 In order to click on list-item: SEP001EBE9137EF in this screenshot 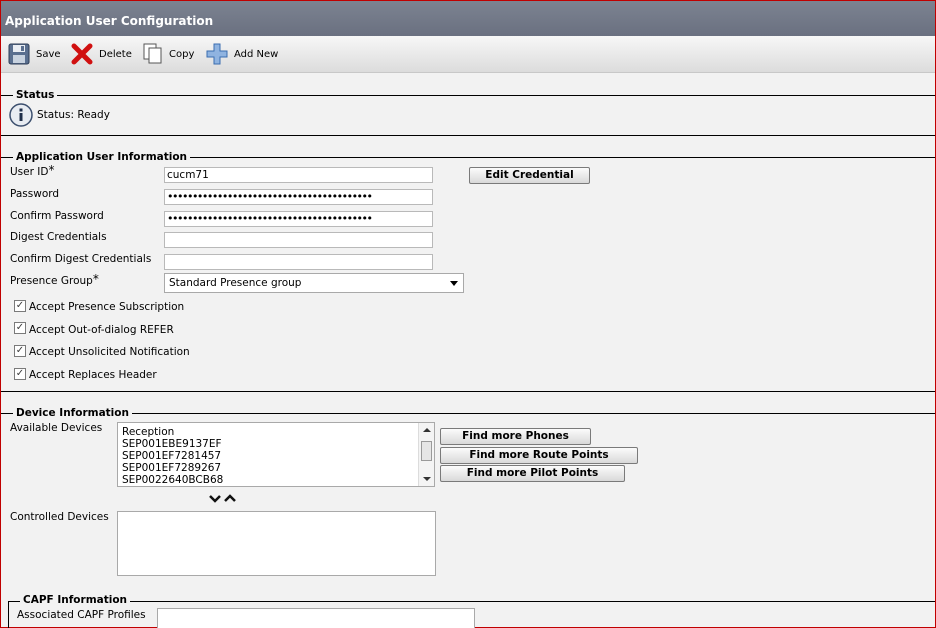, I will do `click(276, 444)`.